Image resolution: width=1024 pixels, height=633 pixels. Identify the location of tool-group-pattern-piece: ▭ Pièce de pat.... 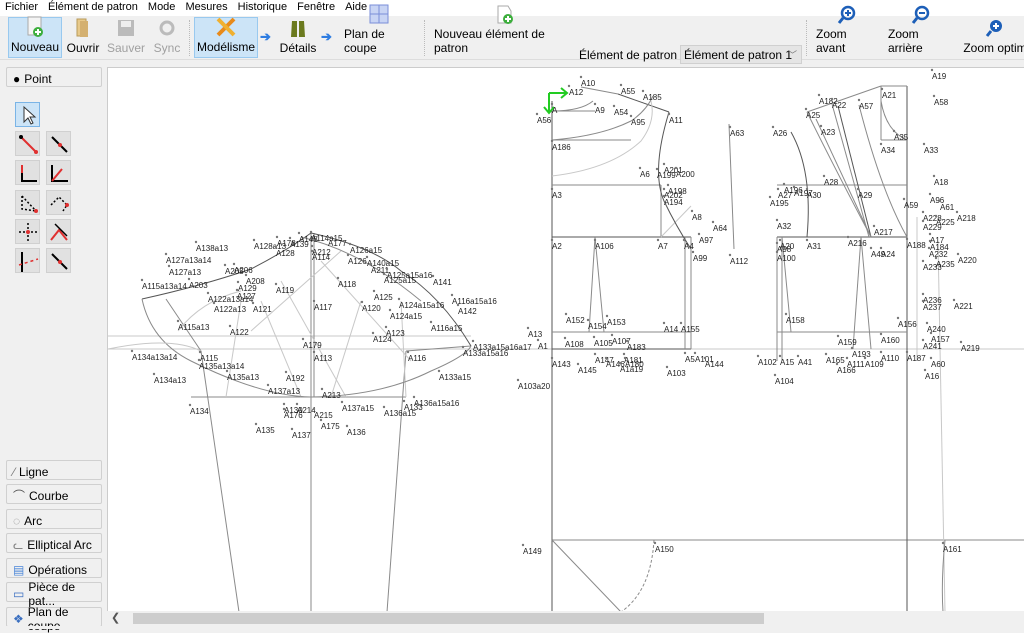
(54, 594).